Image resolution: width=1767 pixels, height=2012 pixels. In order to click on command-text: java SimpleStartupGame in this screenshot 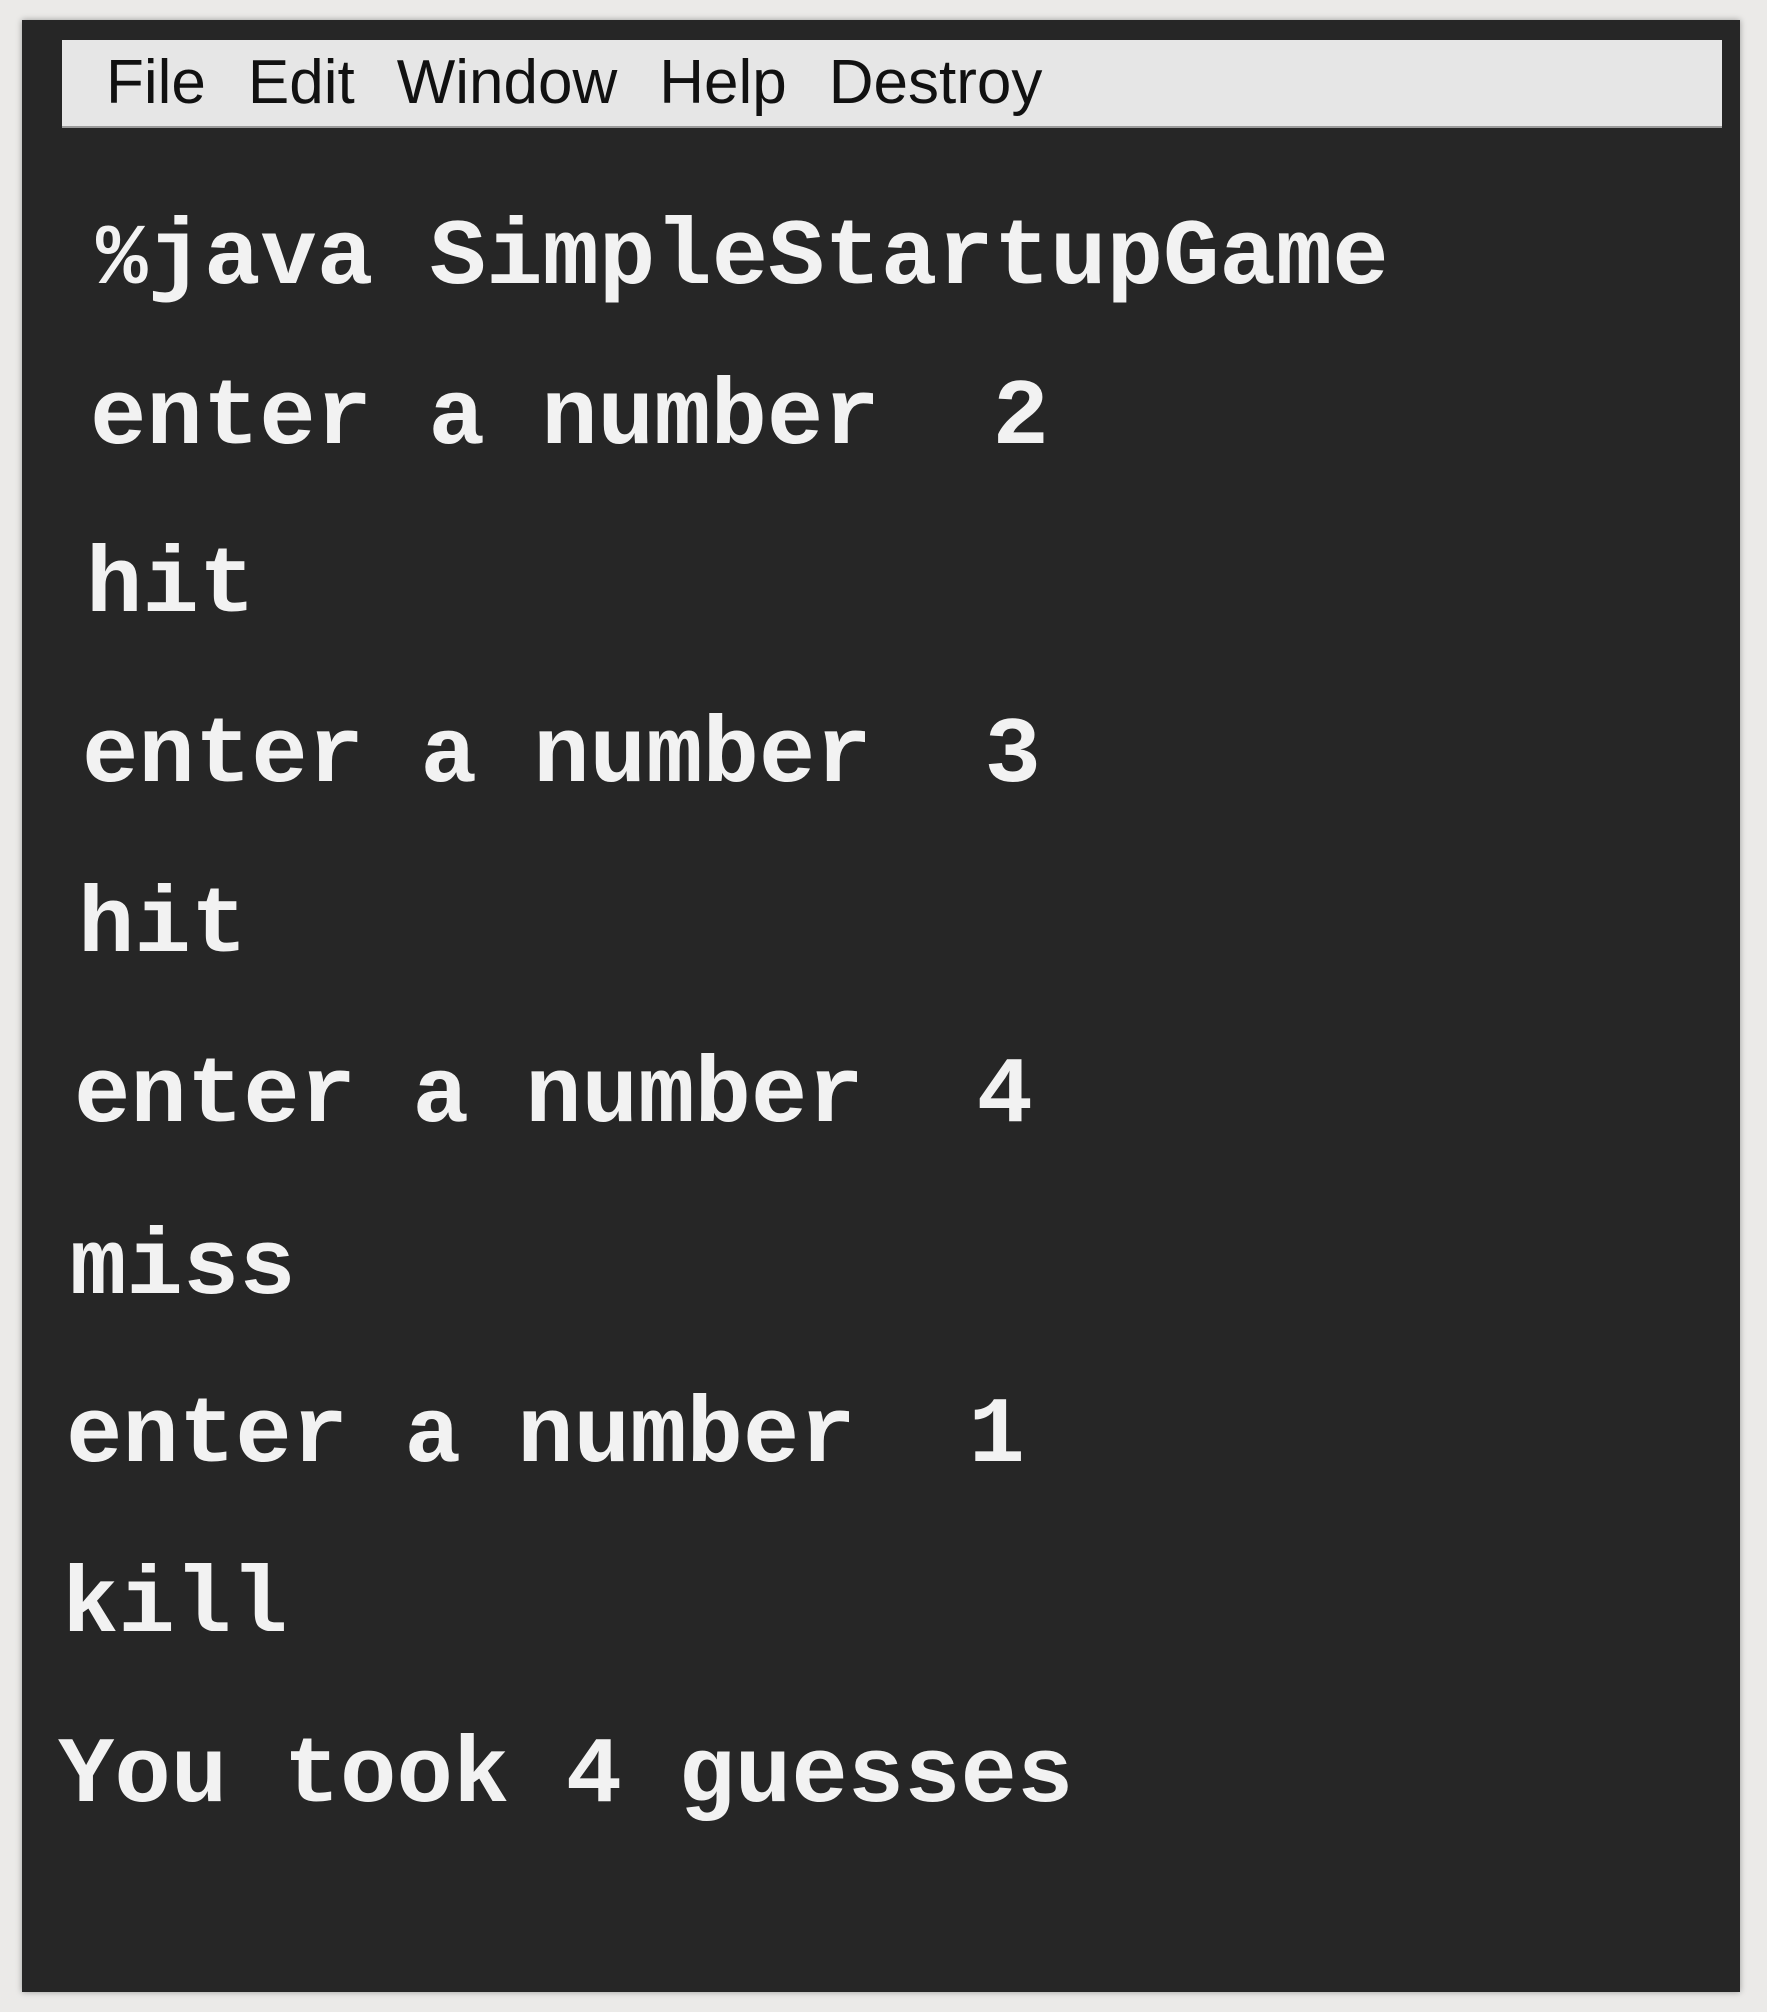, I will do `click(768, 259)`.